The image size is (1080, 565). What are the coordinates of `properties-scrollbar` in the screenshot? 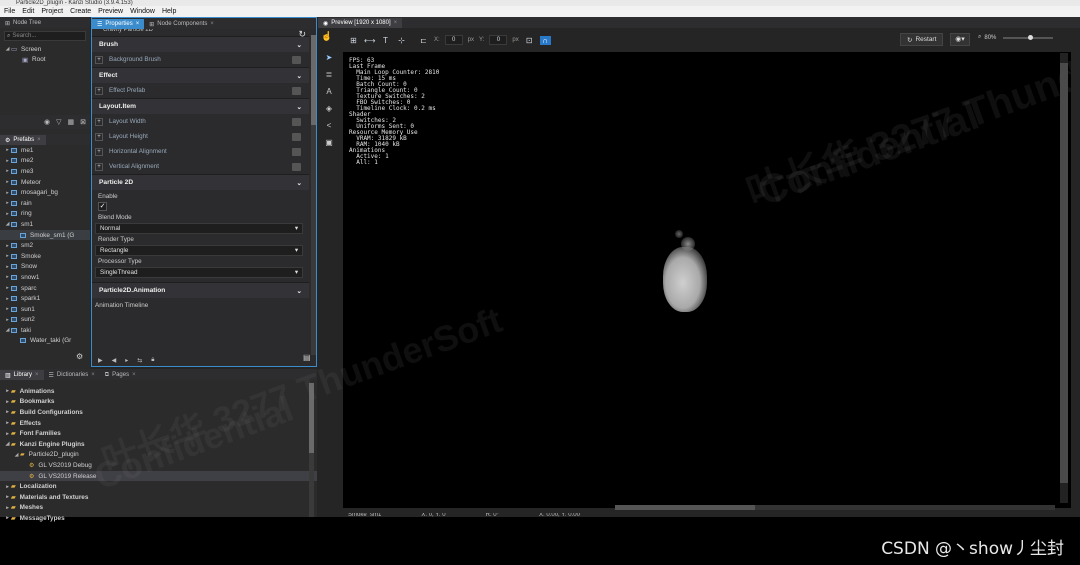 It's located at (313, 195).